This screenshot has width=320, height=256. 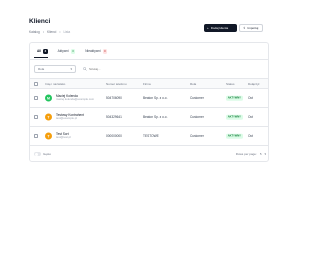 I want to click on column-header-name: Imię i nazwisko, so click(x=55, y=84).